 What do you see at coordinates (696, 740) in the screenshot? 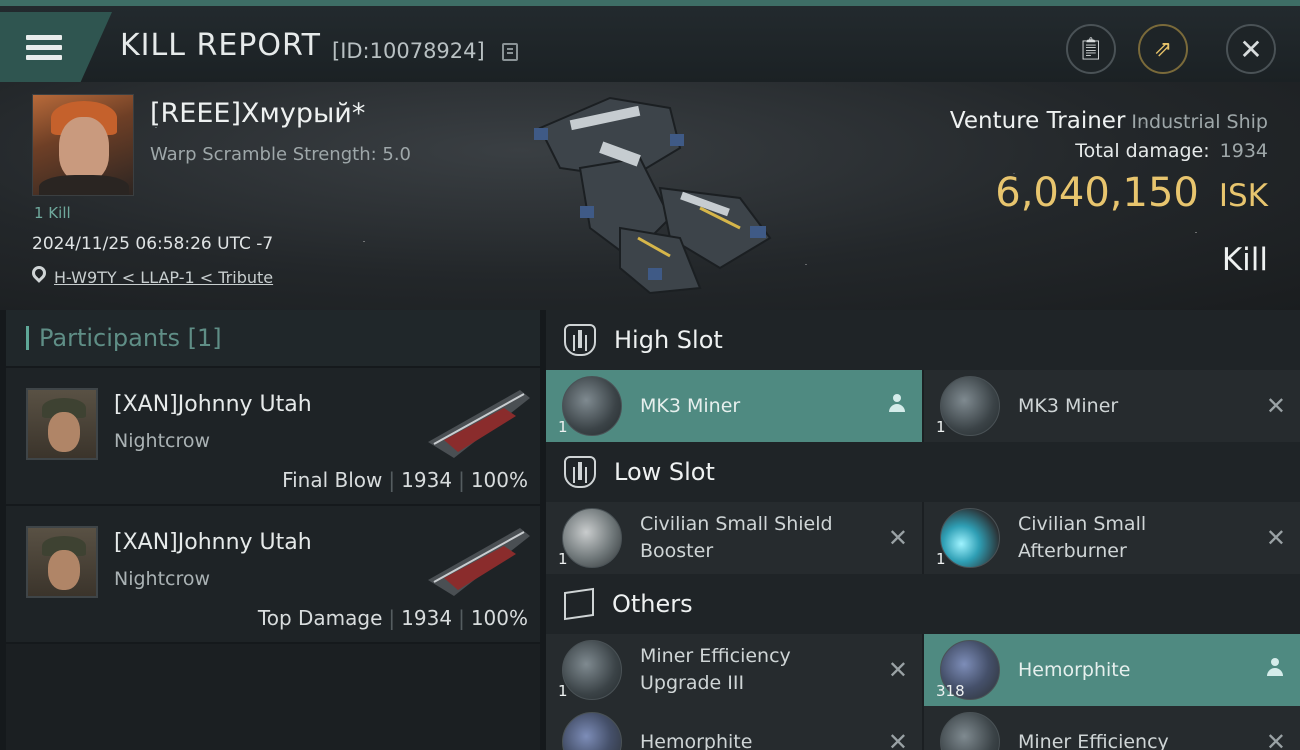
I see `item-name: Hemorphite` at bounding box center [696, 740].